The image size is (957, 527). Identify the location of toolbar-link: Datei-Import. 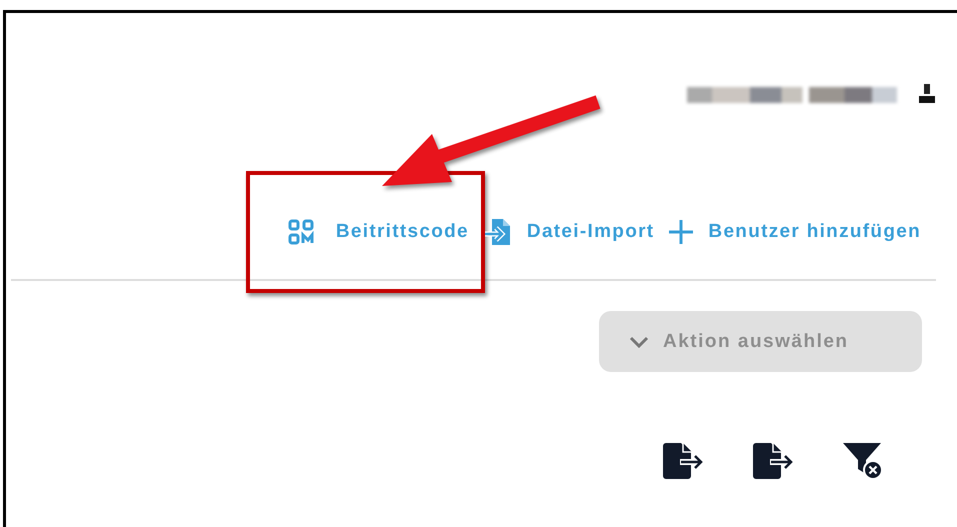
(568, 232).